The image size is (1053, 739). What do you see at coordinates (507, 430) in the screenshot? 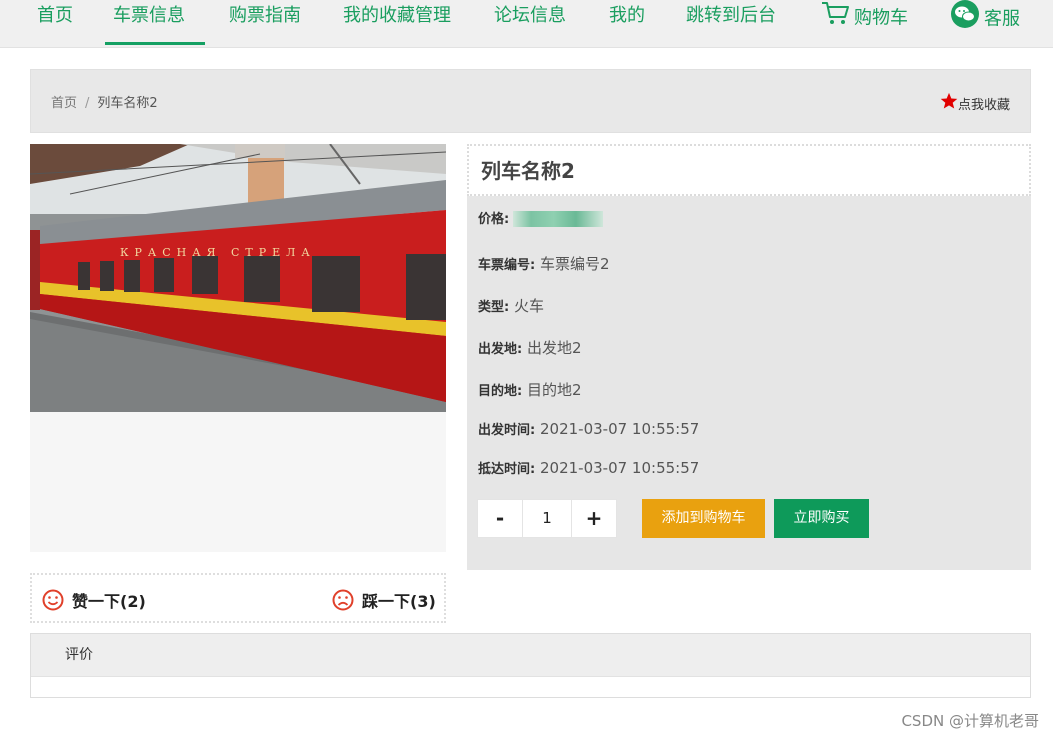
I see `depart-time-label: 出发时间:` at bounding box center [507, 430].